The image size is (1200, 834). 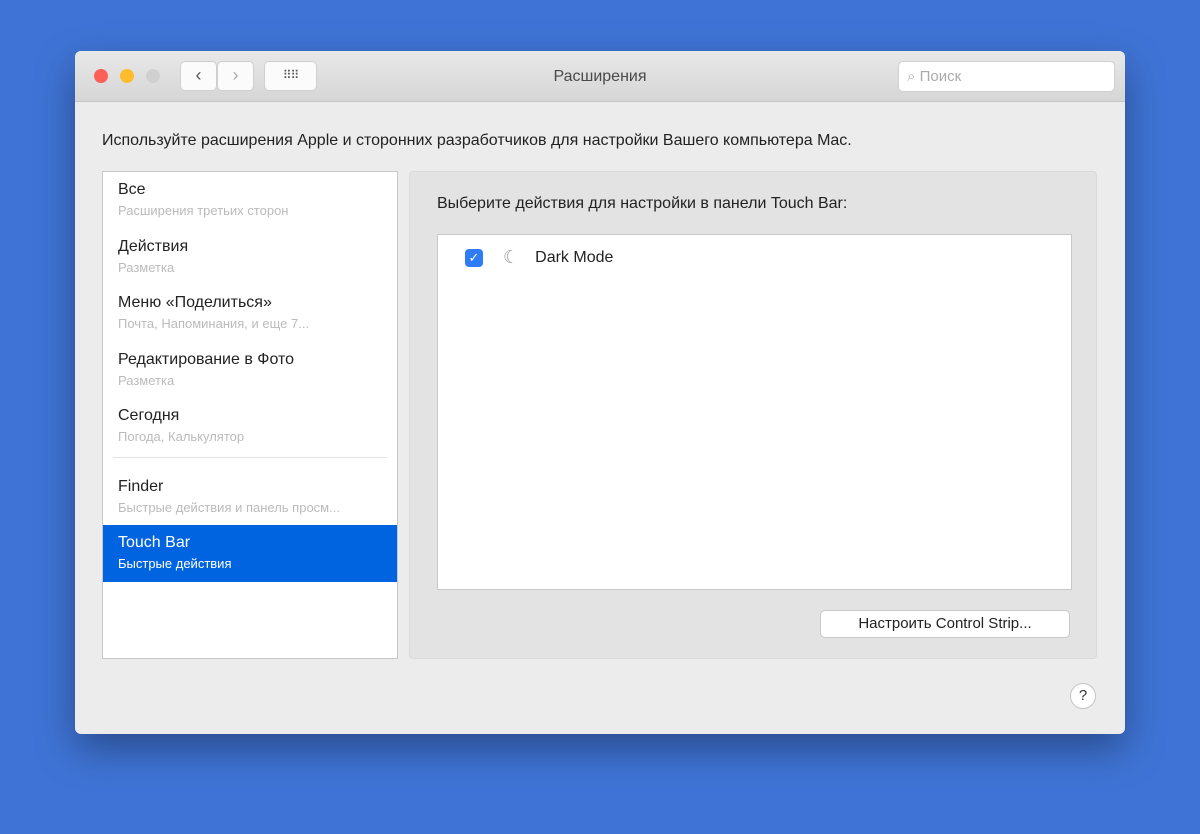 I want to click on divider, so click(x=250, y=457).